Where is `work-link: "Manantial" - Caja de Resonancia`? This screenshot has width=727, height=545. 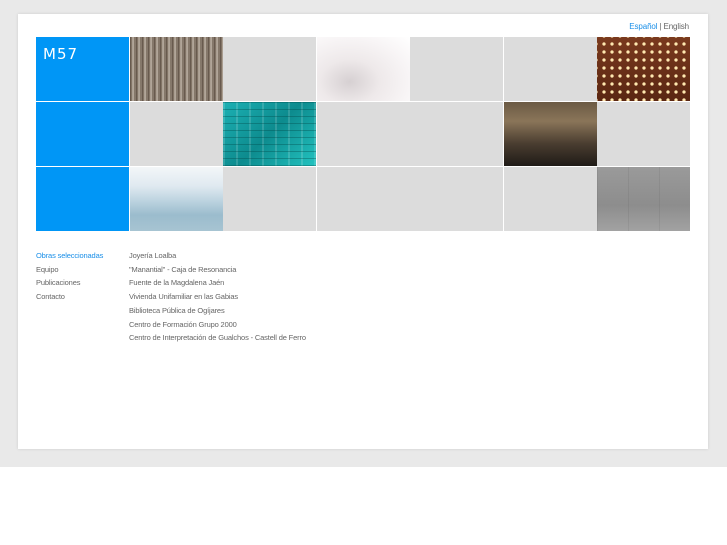 work-link: "Manantial" - Caja de Resonancia is located at coordinates (217, 270).